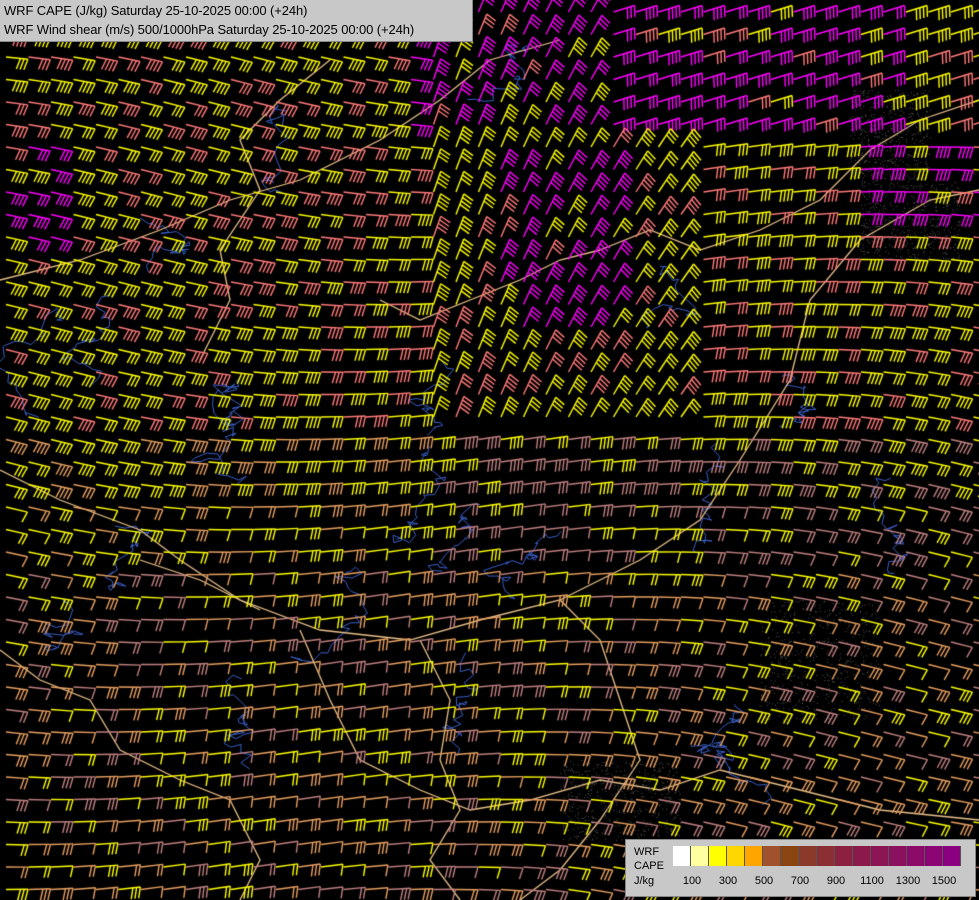 The height and width of the screenshot is (900, 979). What do you see at coordinates (647, 852) in the screenshot?
I see `legend-model-label: WRF` at bounding box center [647, 852].